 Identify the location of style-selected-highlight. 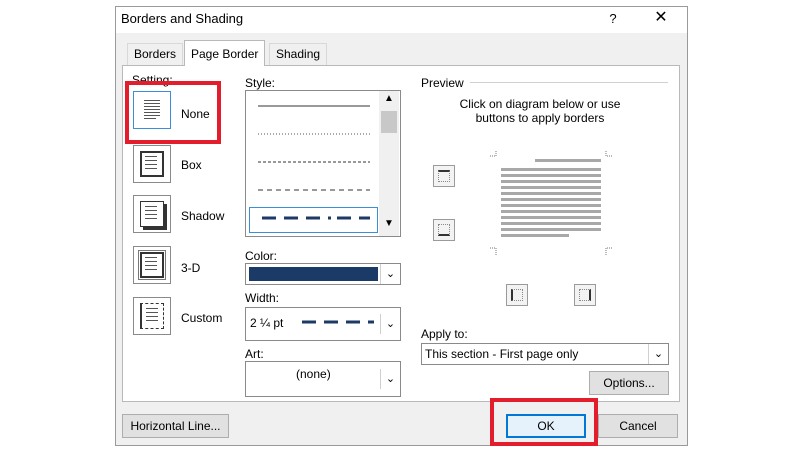
(313, 220).